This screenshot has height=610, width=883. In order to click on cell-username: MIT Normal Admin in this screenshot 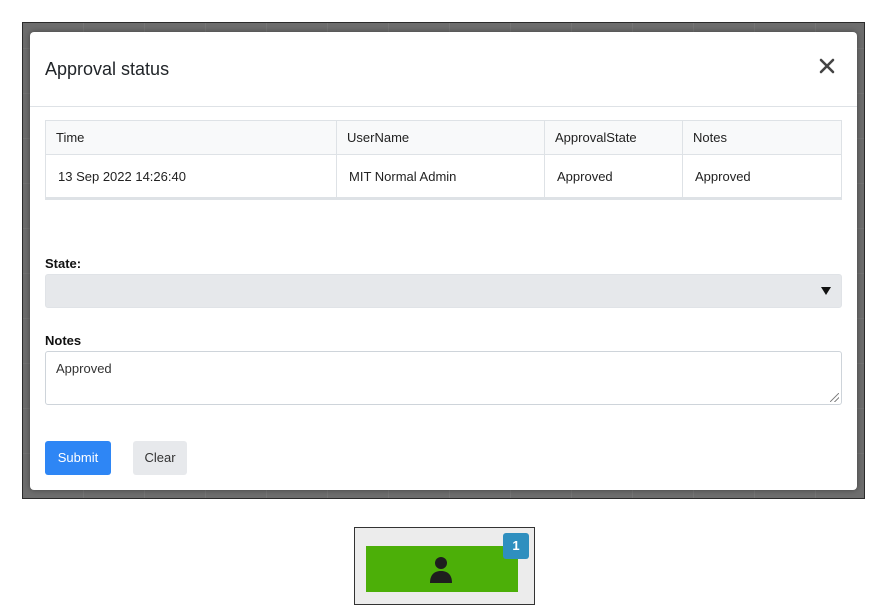, I will do `click(440, 176)`.